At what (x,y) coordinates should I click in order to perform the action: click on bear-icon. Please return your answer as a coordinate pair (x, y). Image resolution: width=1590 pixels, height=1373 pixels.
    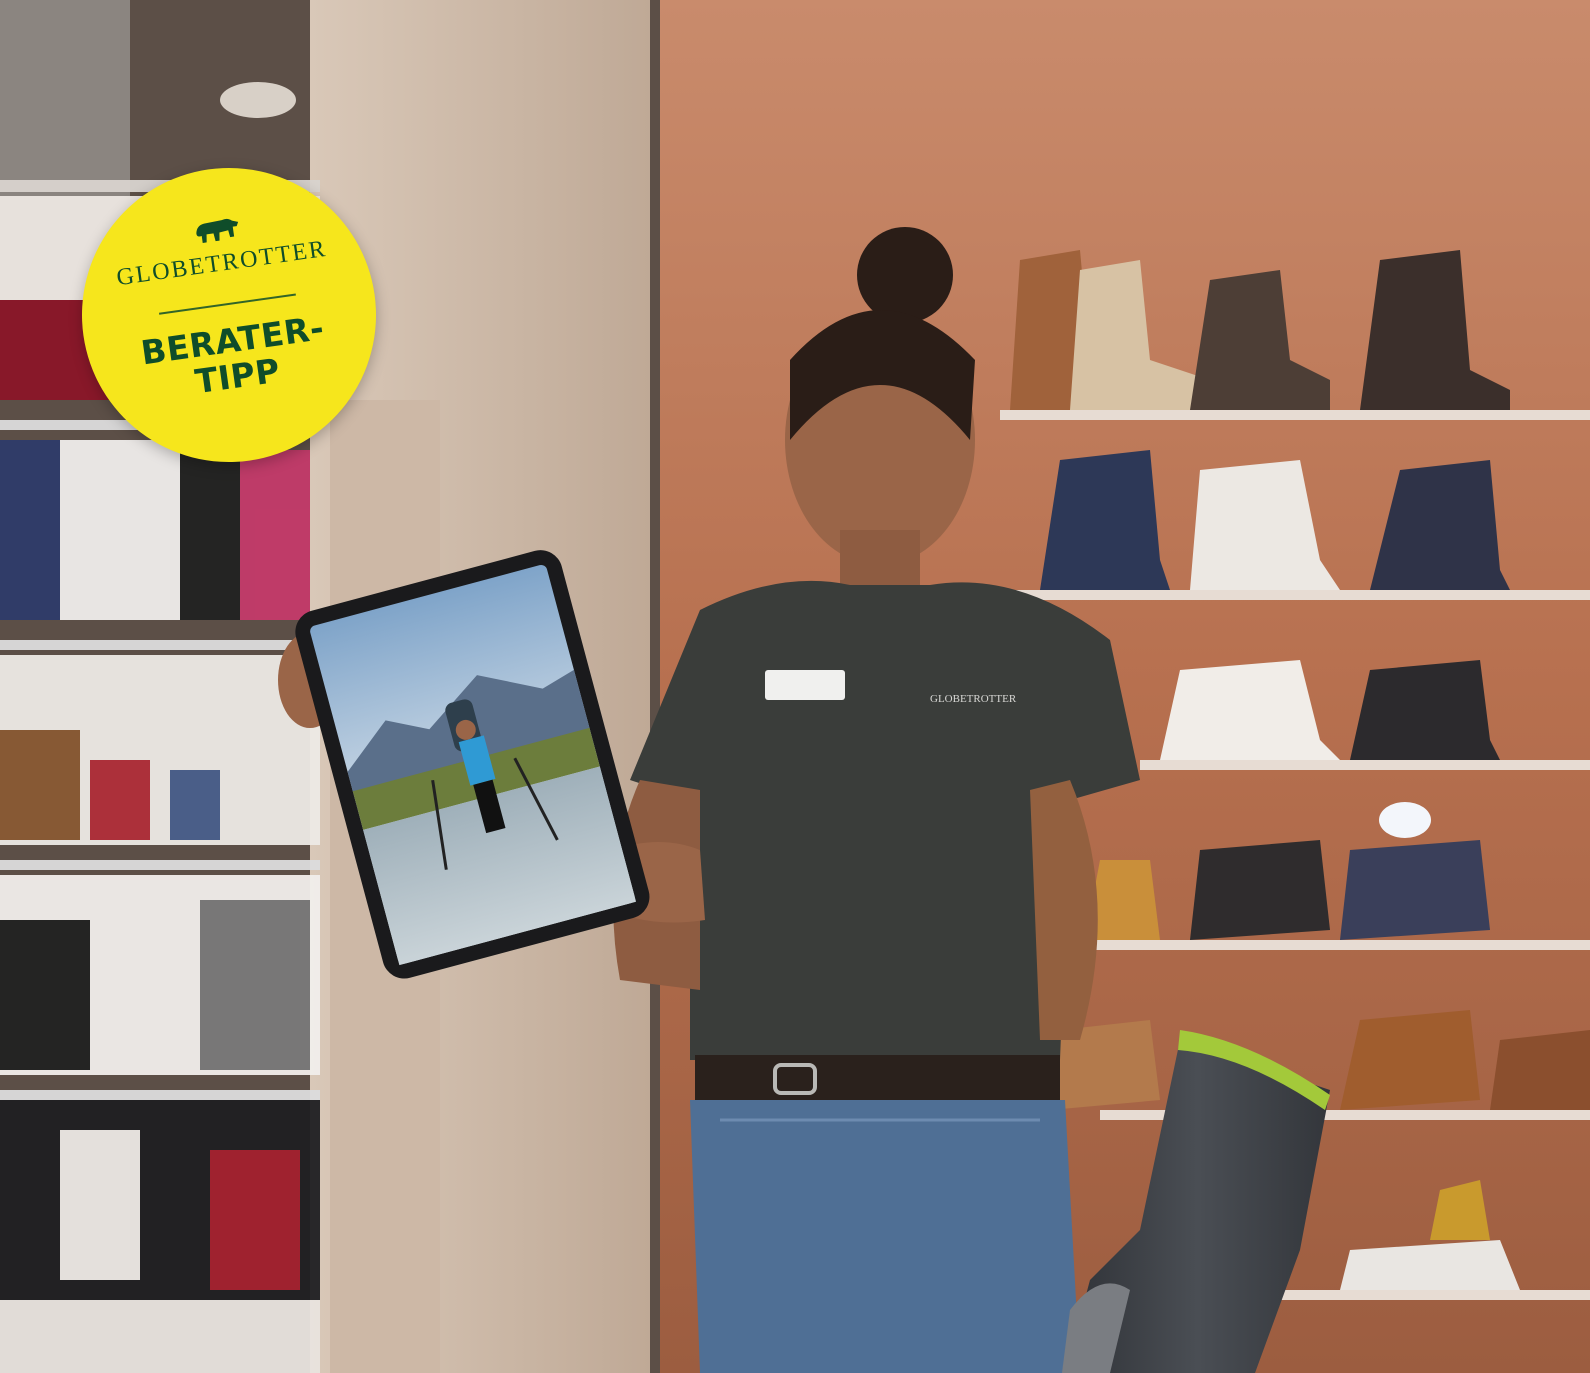
    Looking at the image, I should click on (217, 230).